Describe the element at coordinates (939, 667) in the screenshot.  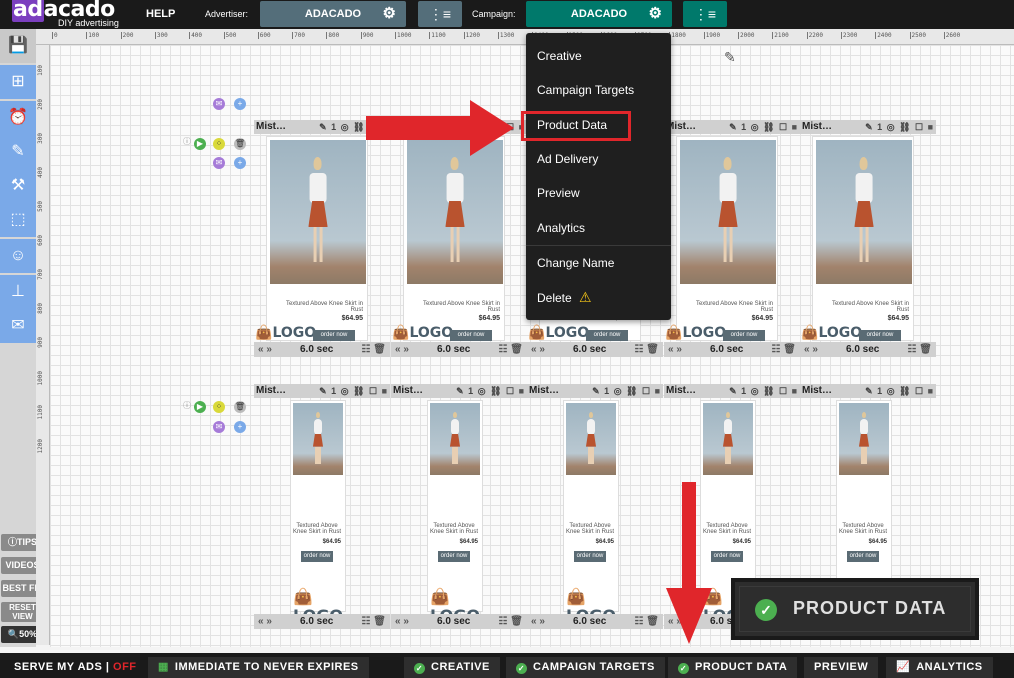
I see `analytics-button: 📈 ANALYTICS` at that location.